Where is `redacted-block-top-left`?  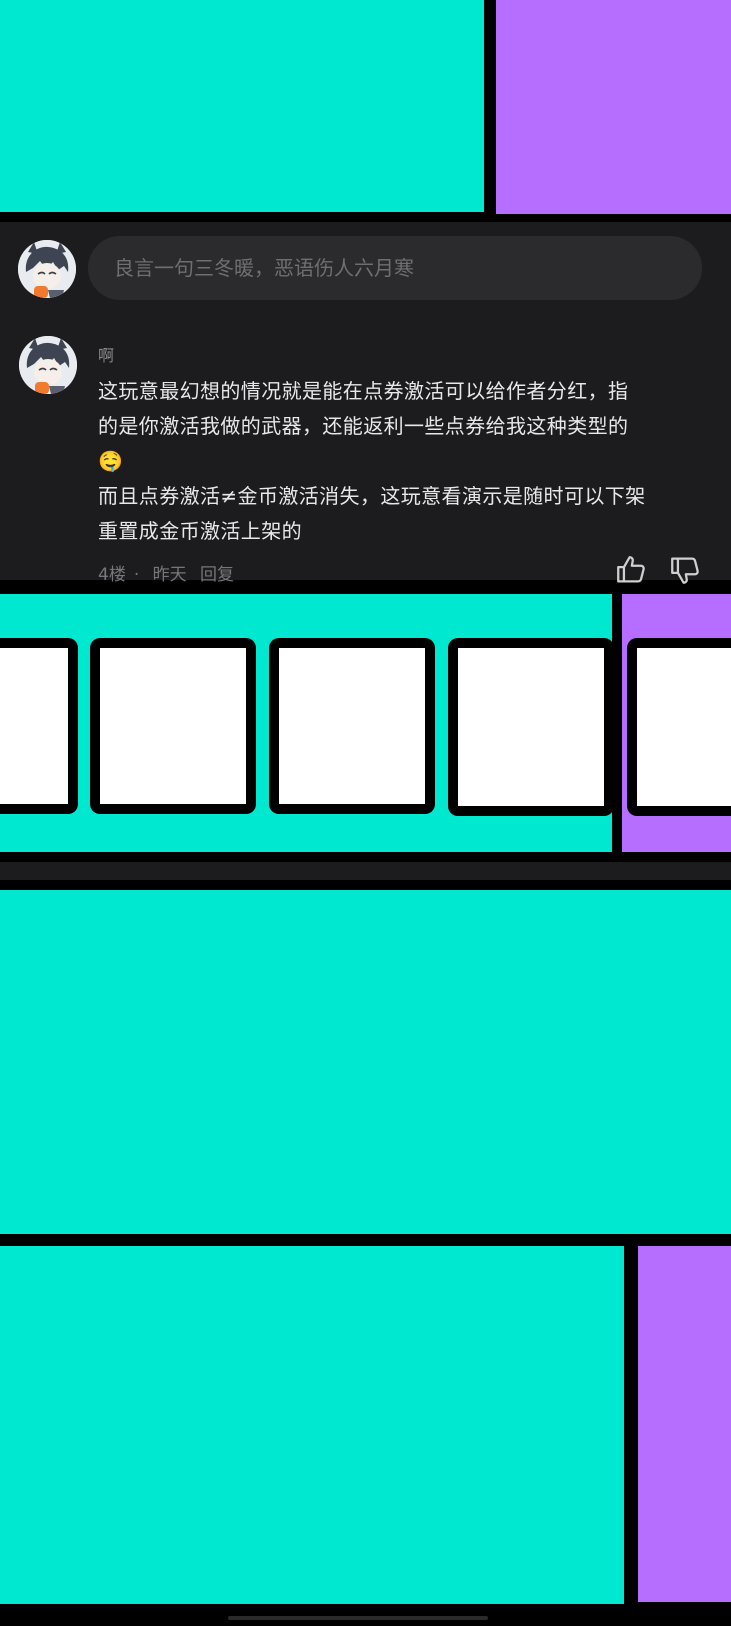
redacted-block-top-left is located at coordinates (242, 106).